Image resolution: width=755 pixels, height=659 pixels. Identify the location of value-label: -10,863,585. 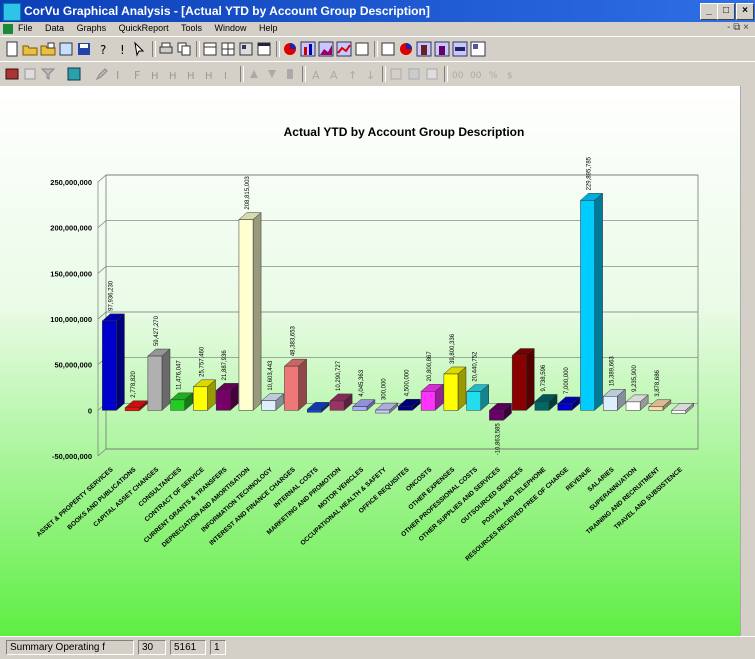
(498, 439).